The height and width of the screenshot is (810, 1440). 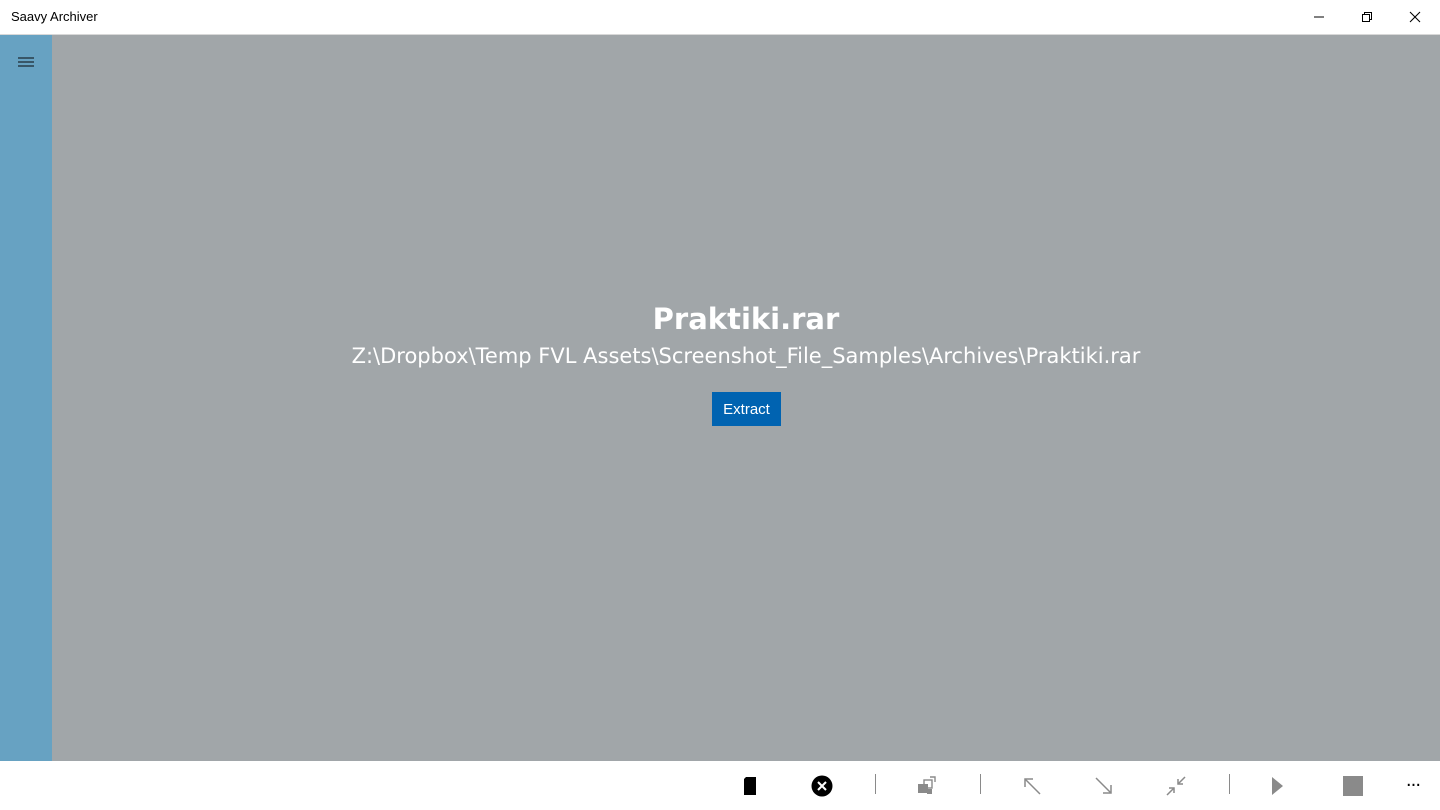 What do you see at coordinates (26, 398) in the screenshot?
I see `side-navigation` at bounding box center [26, 398].